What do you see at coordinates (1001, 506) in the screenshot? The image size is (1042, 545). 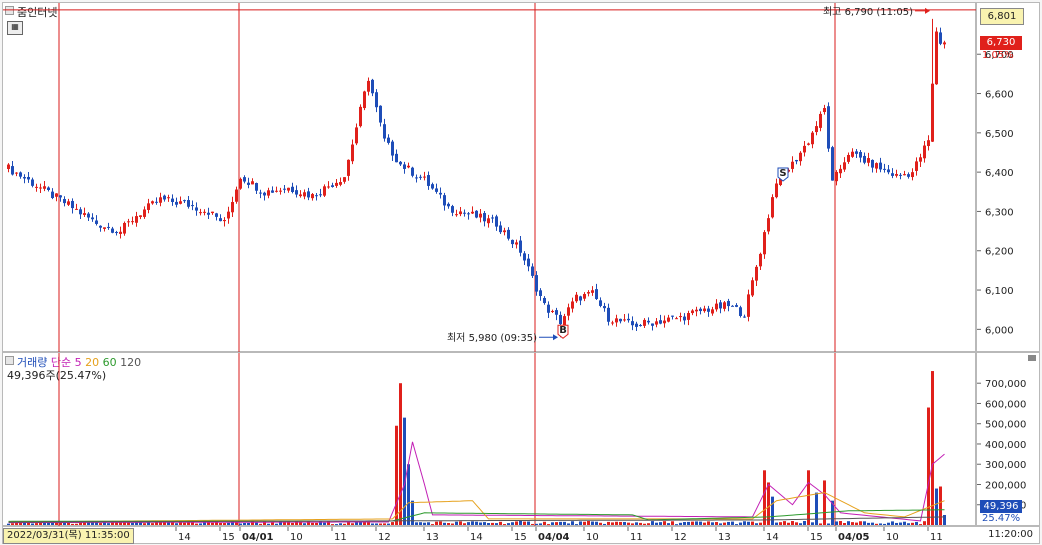 I see `volume-current-badge: 49,396` at bounding box center [1001, 506].